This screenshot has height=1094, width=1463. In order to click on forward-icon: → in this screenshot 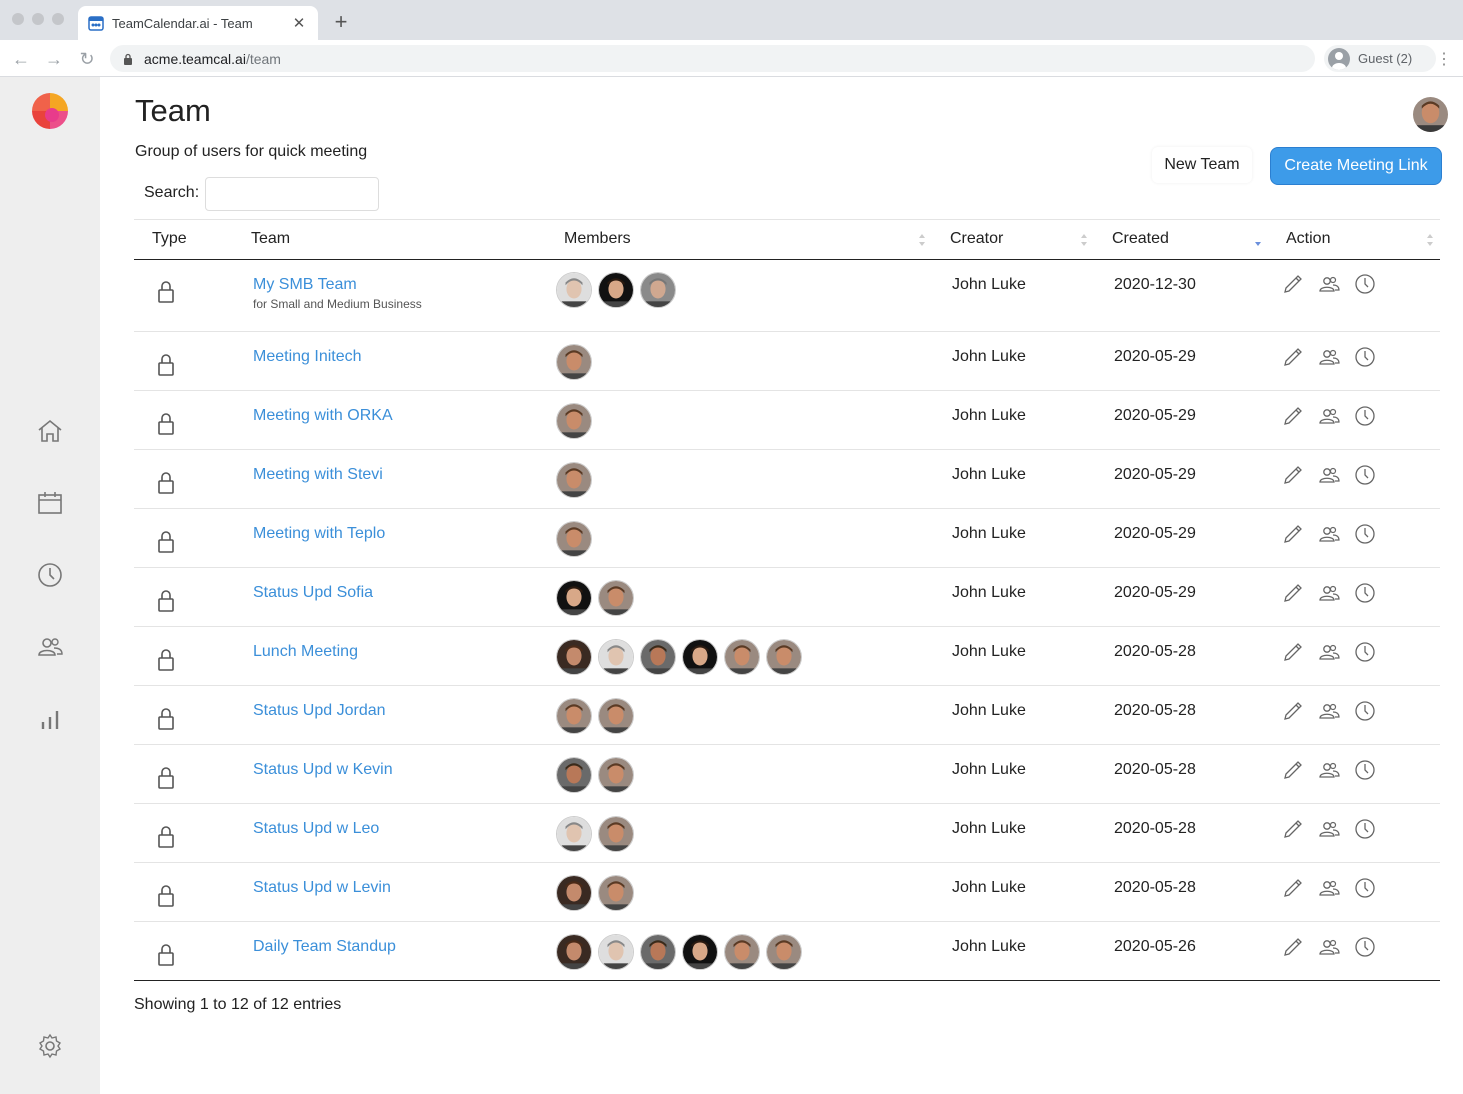, I will do `click(54, 59)`.